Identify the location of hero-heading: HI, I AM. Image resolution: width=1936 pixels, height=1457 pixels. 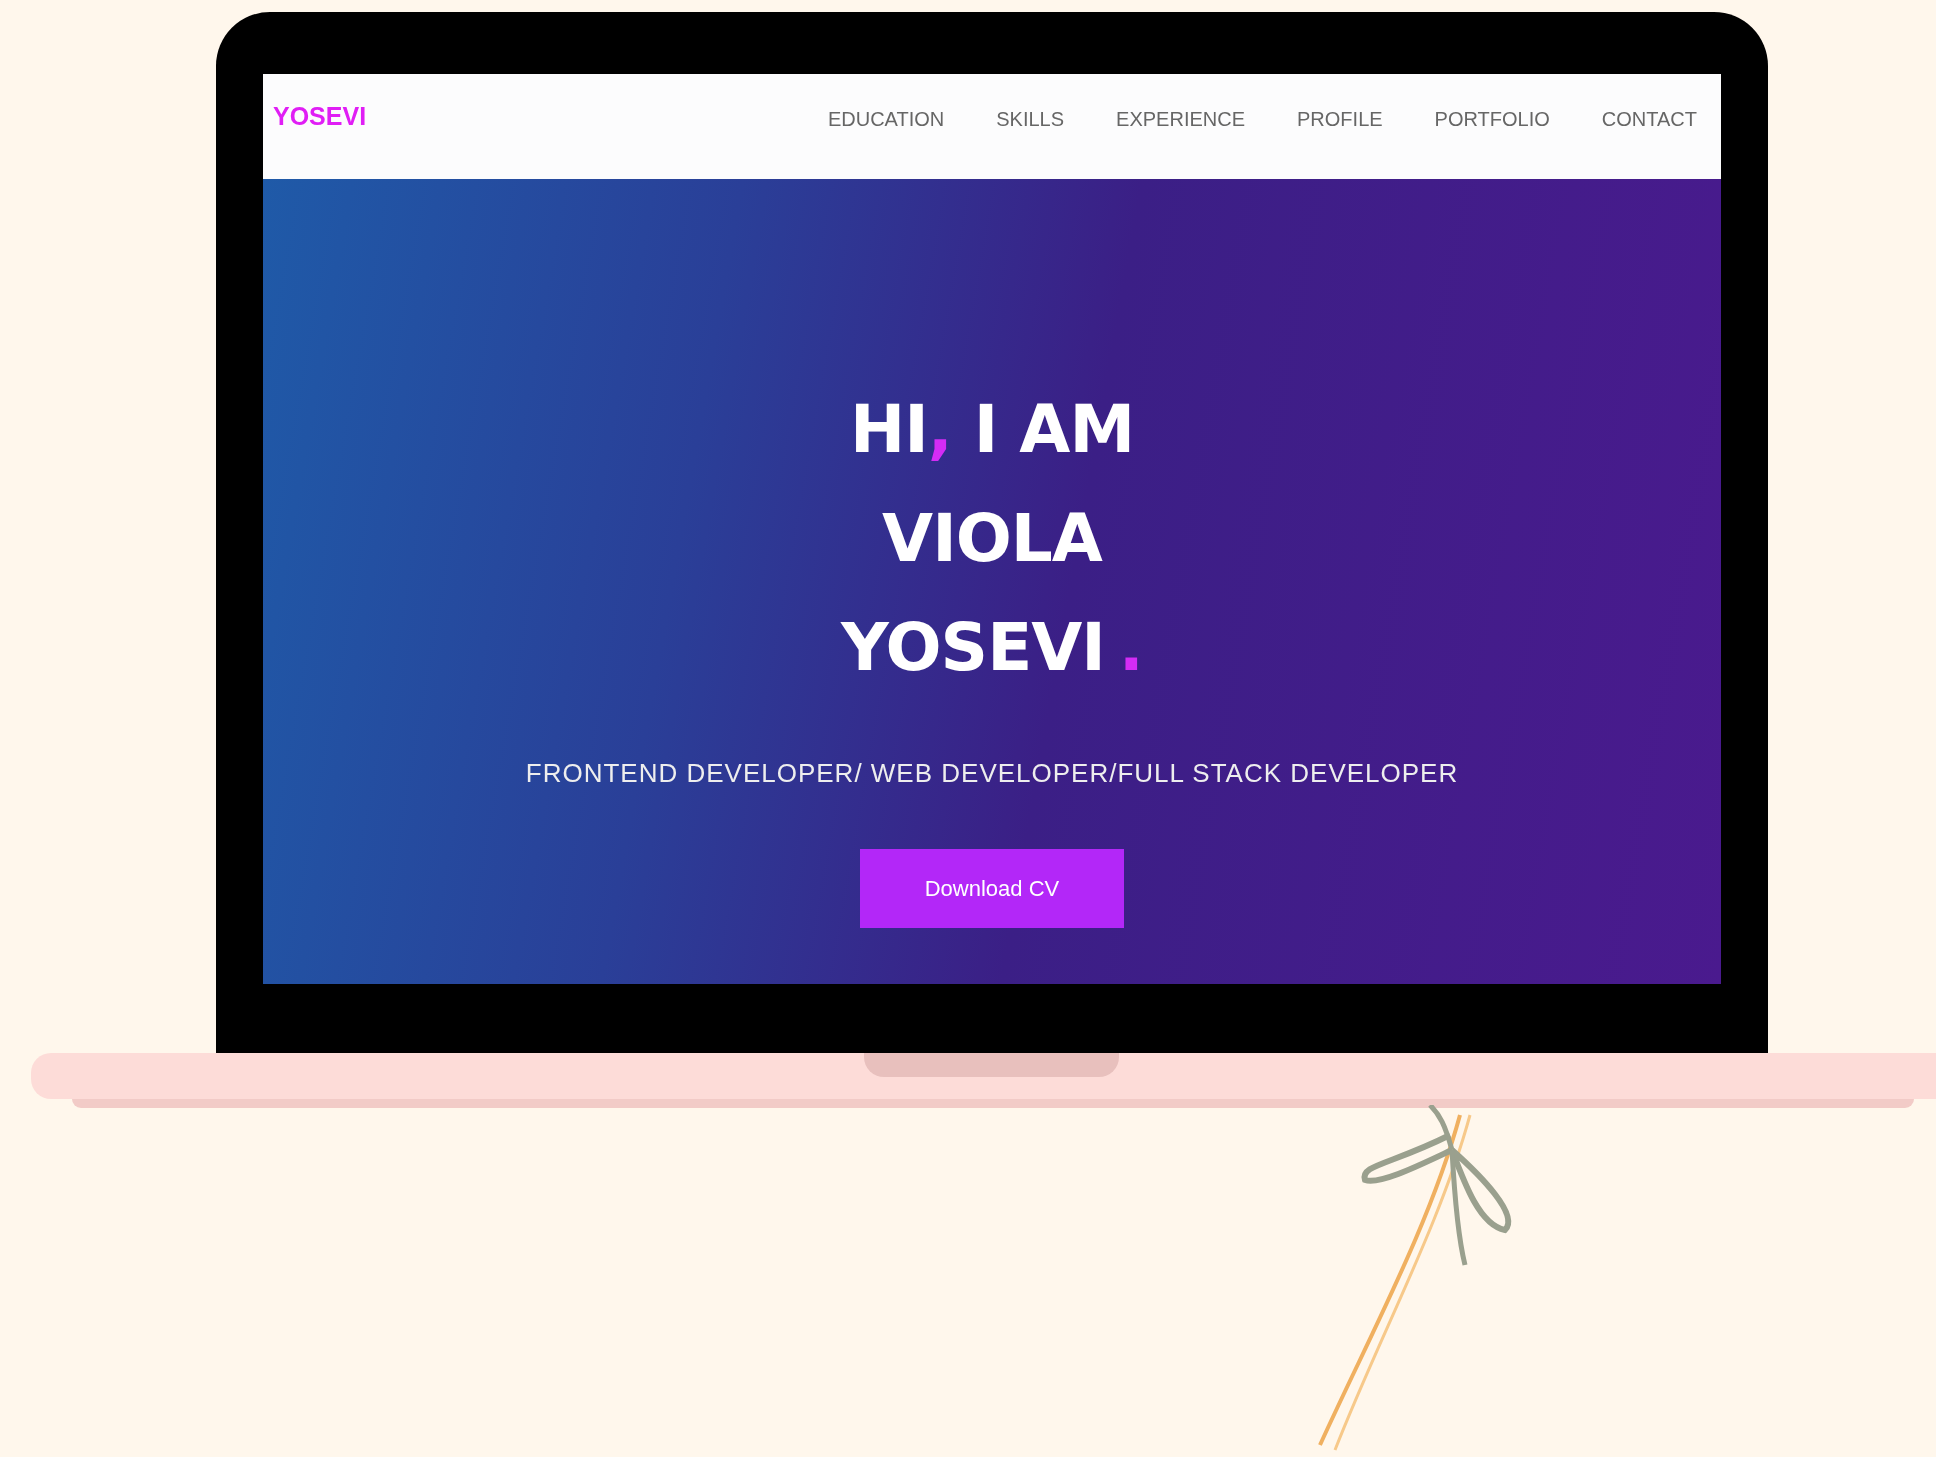
(992, 430).